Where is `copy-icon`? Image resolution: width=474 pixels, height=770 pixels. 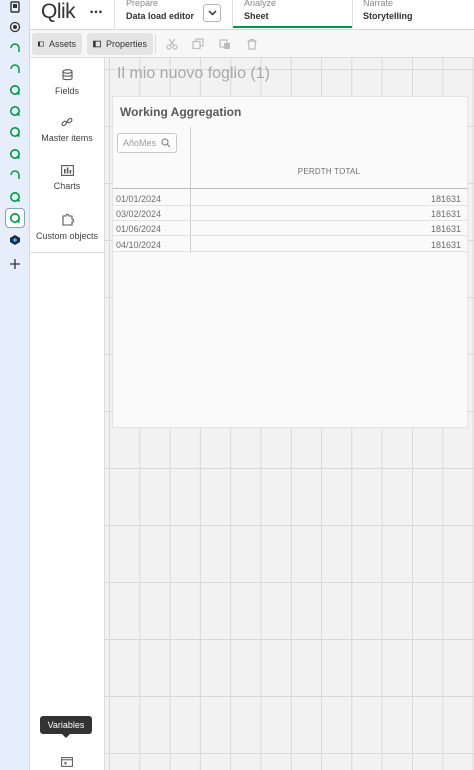 copy-icon is located at coordinates (198, 44).